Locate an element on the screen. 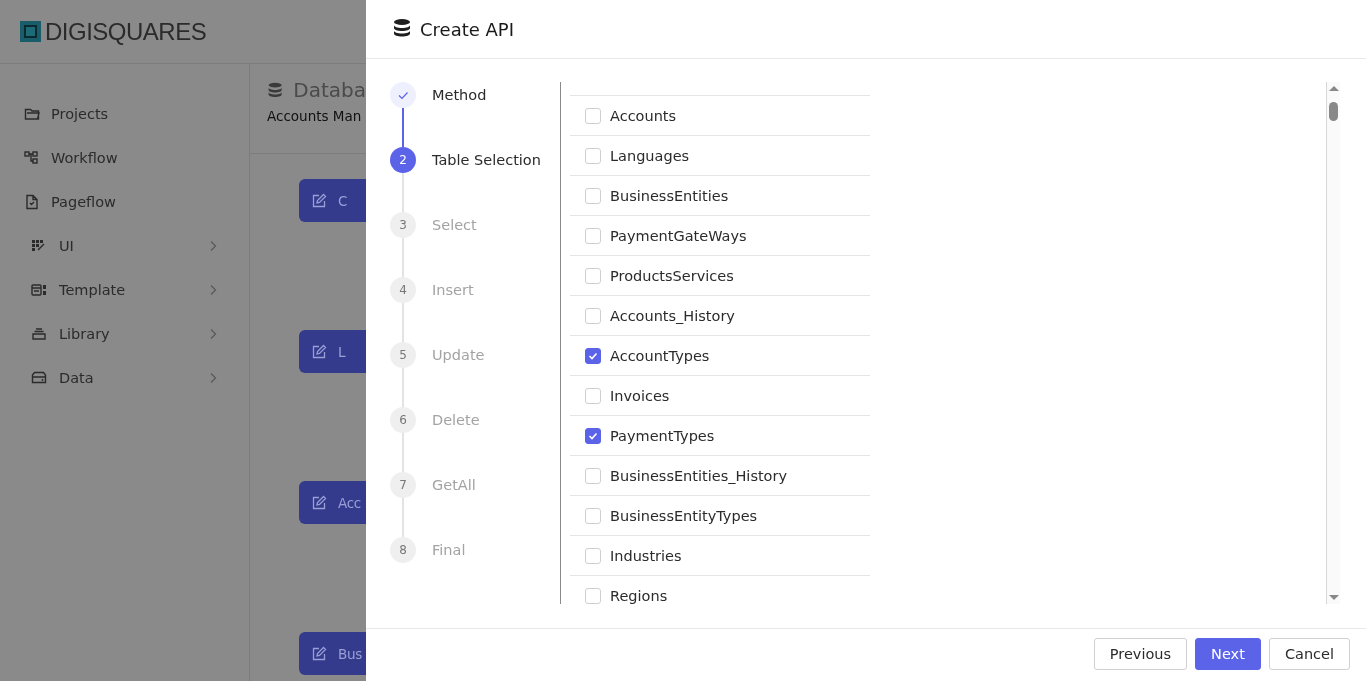 The height and width of the screenshot is (681, 1366). dialog-title: Create API is located at coordinates (467, 29).